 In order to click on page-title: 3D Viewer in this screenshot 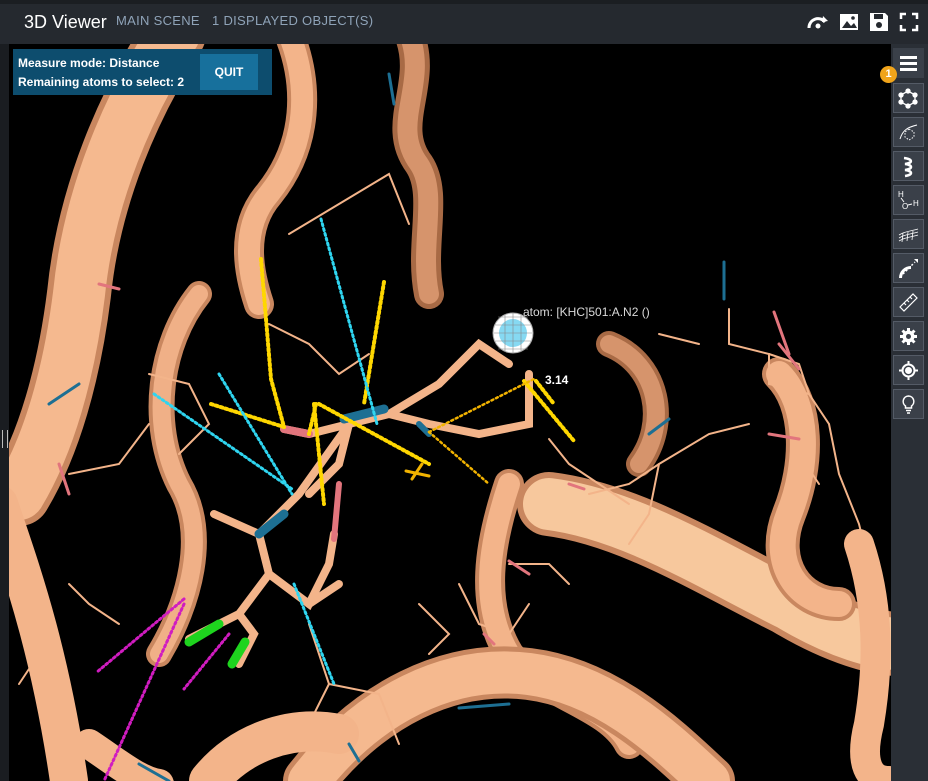, I will do `click(65, 22)`.